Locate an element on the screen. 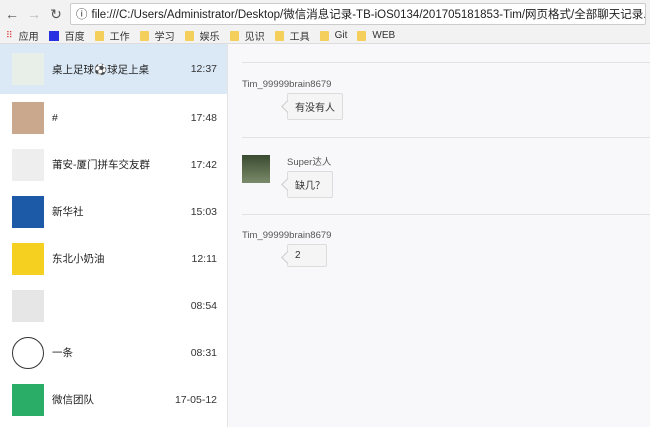 The image size is (650, 427). info-icon: ⓘ is located at coordinates (82, 14).